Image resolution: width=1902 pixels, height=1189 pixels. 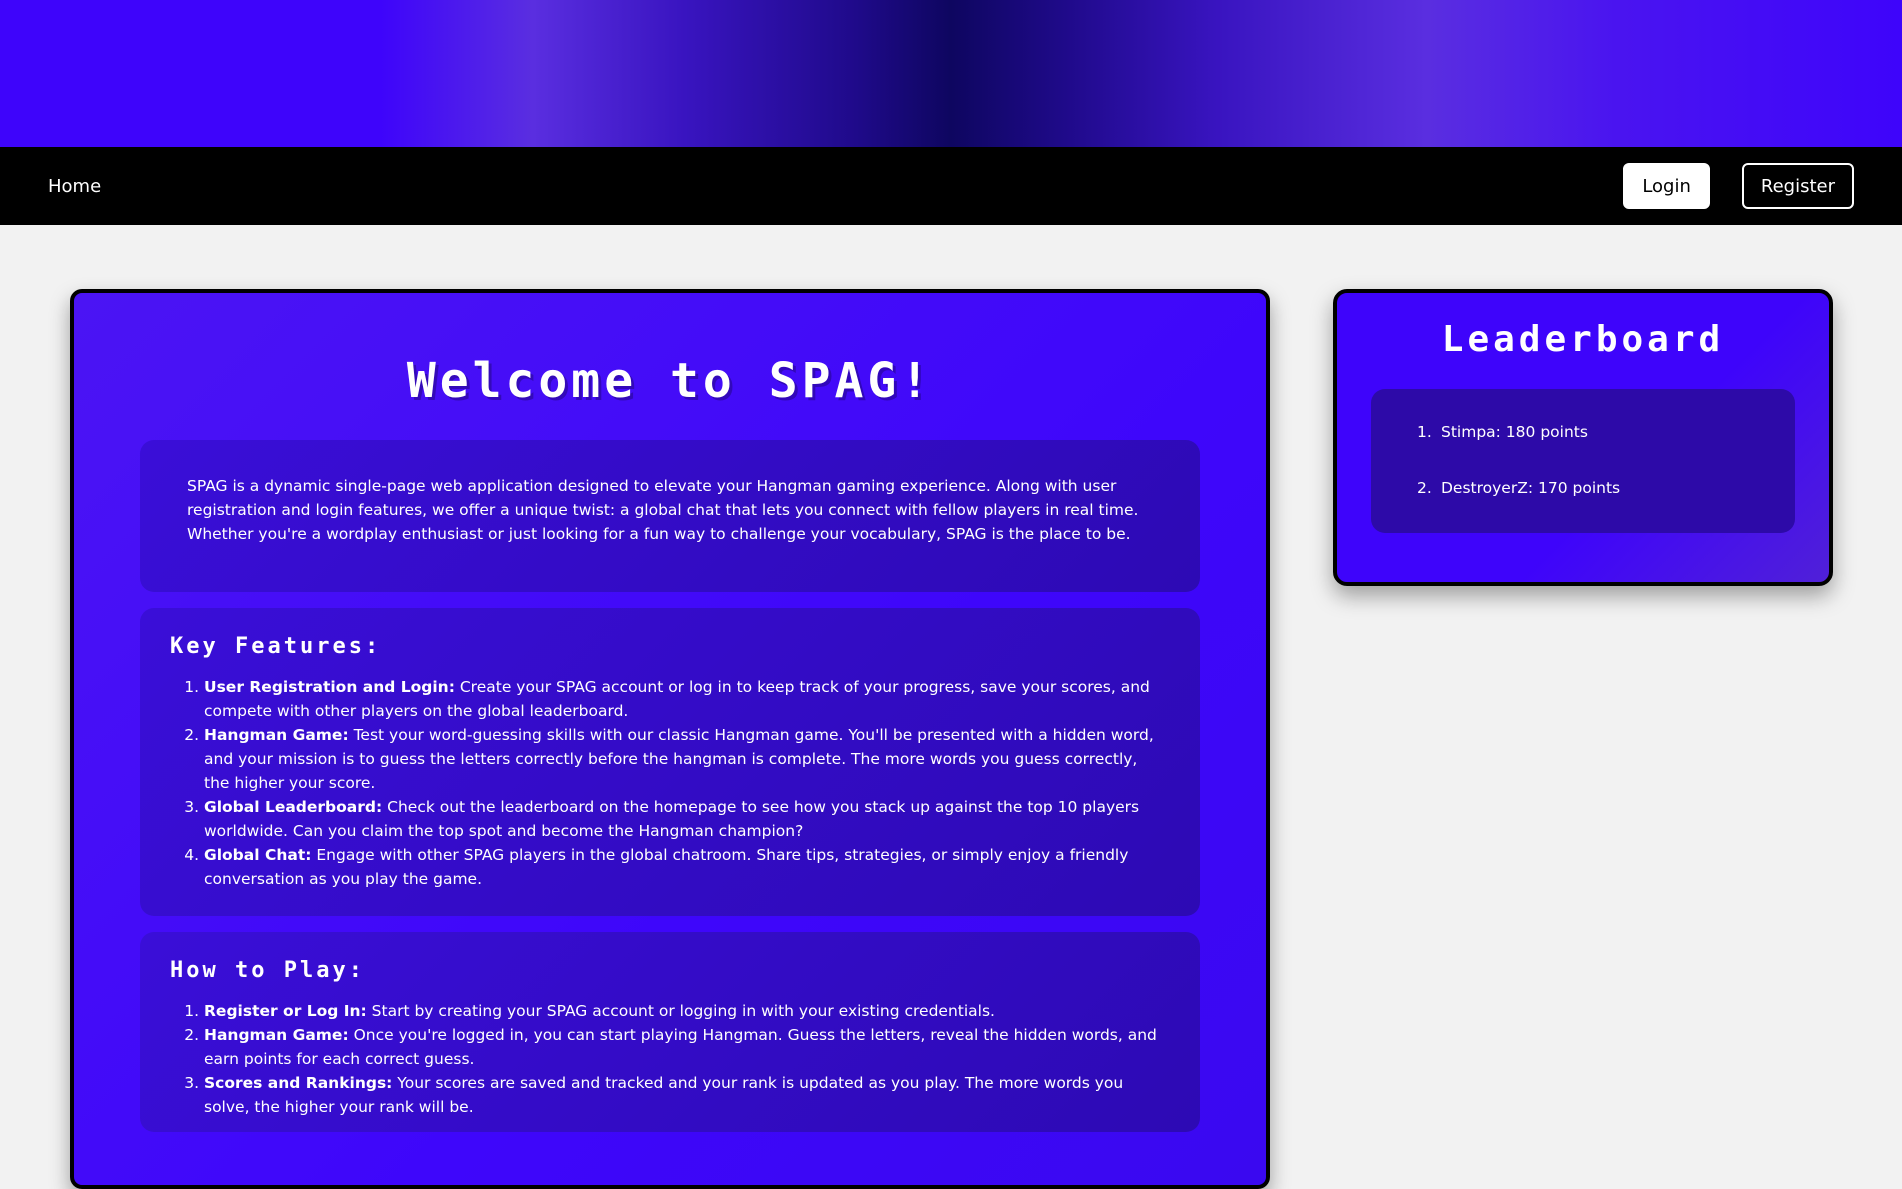 What do you see at coordinates (276, 1035) in the screenshot?
I see `step-title: Hangman Game:` at bounding box center [276, 1035].